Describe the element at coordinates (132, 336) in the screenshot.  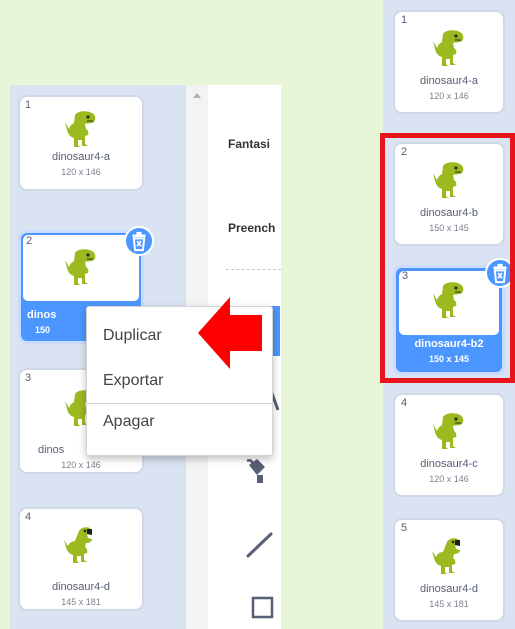
I see `menu-item-duplicate: Duplicar` at that location.